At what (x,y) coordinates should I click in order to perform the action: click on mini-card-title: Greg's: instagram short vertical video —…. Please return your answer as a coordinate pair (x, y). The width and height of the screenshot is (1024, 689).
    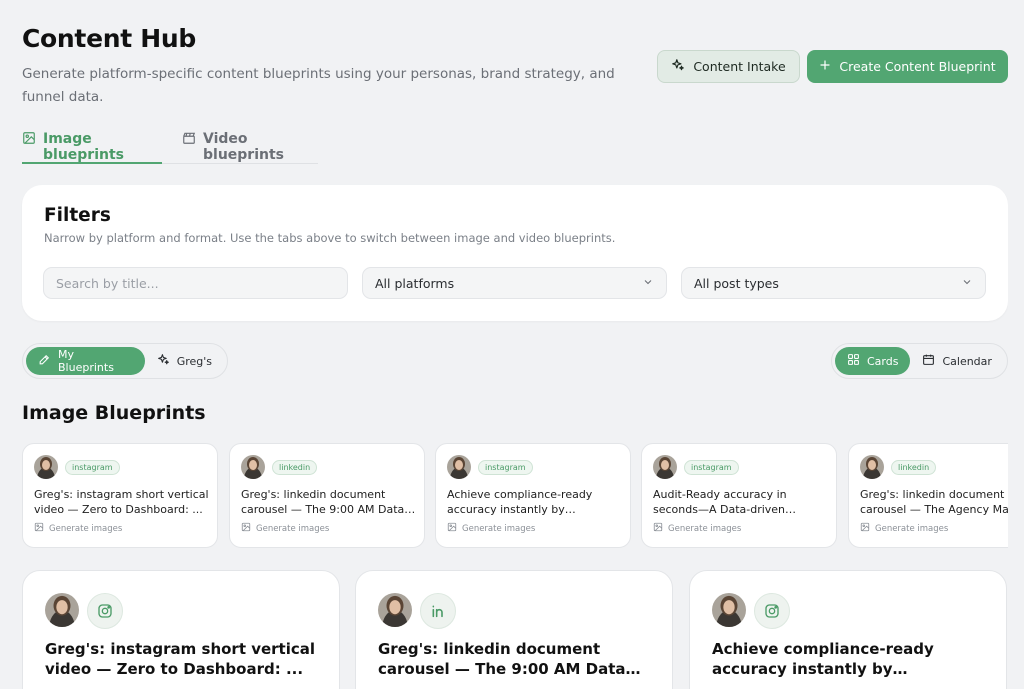
    Looking at the image, I should click on (121, 502).